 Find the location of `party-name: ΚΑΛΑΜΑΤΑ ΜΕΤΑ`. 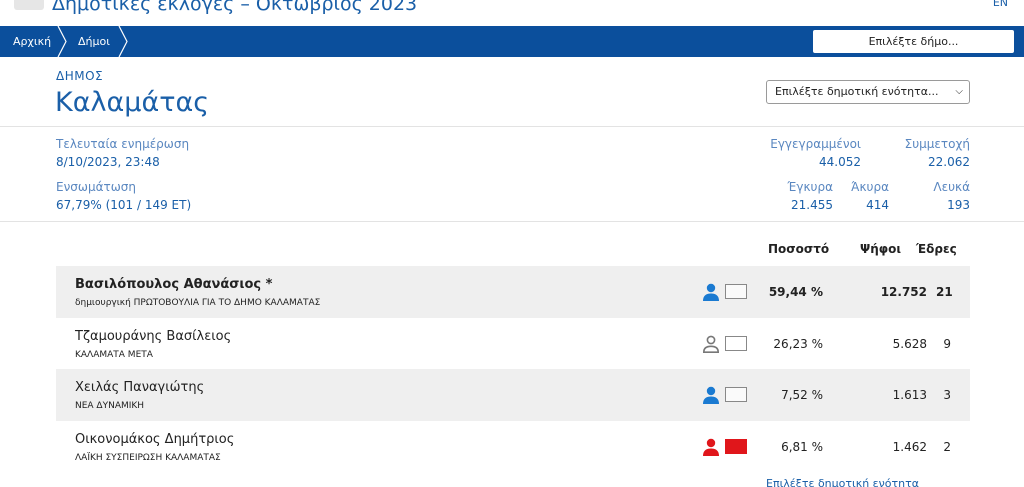

party-name: ΚΑΛΑΜΑΤΑ ΜΕΤΑ is located at coordinates (114, 355).